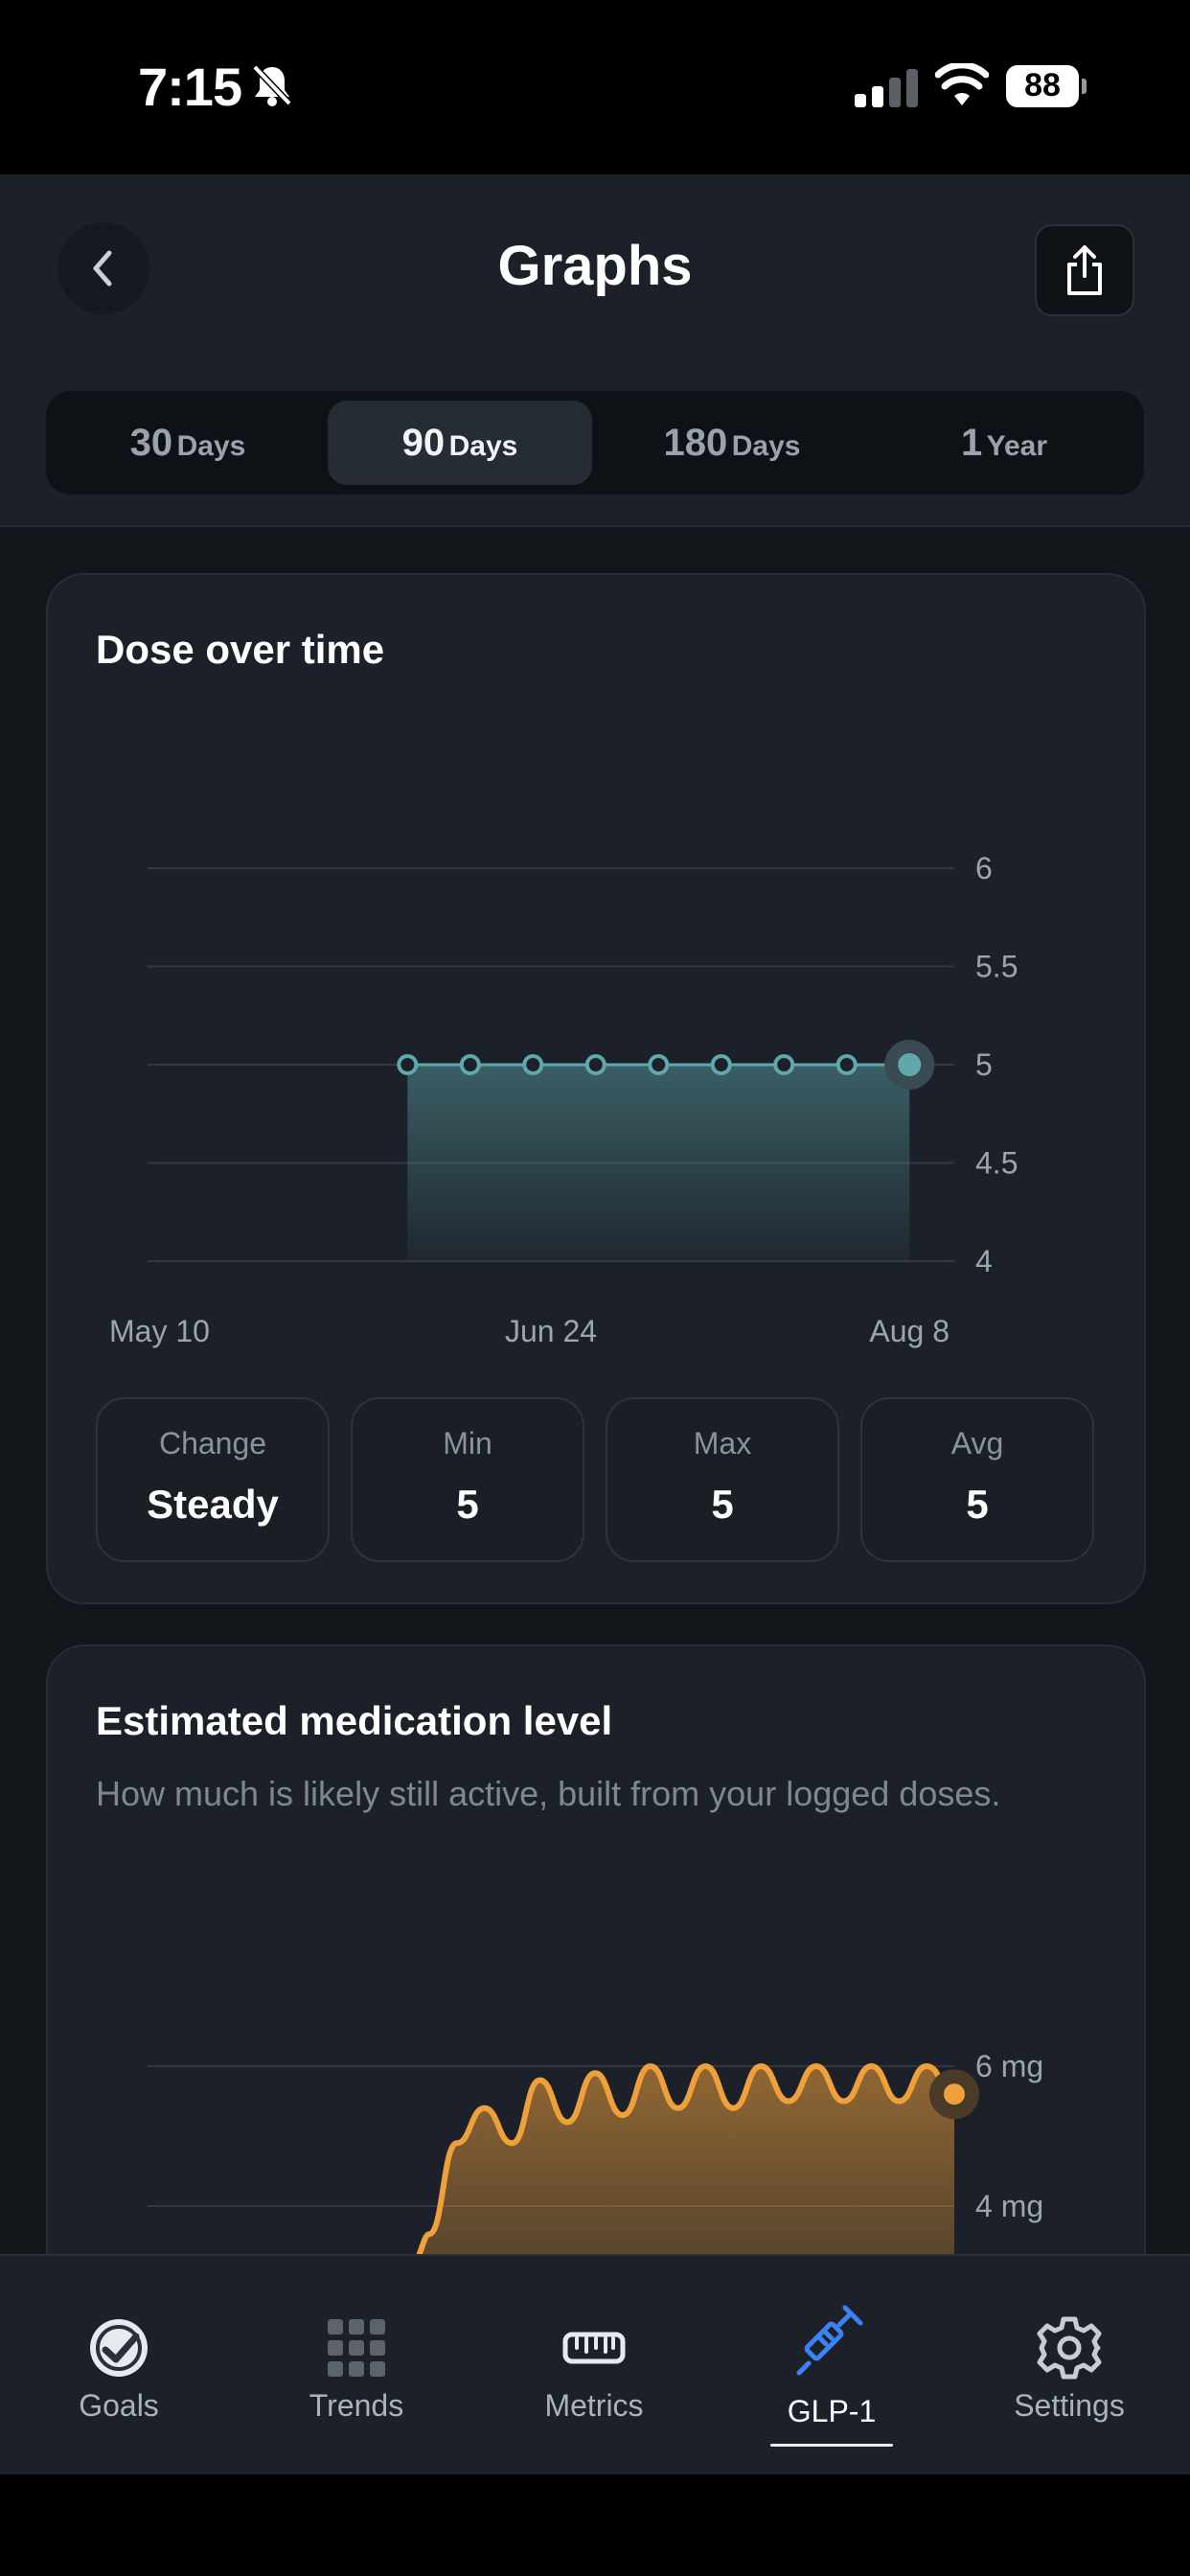 The width and height of the screenshot is (1190, 2576). I want to click on nav-header: Graphs, so click(595, 268).